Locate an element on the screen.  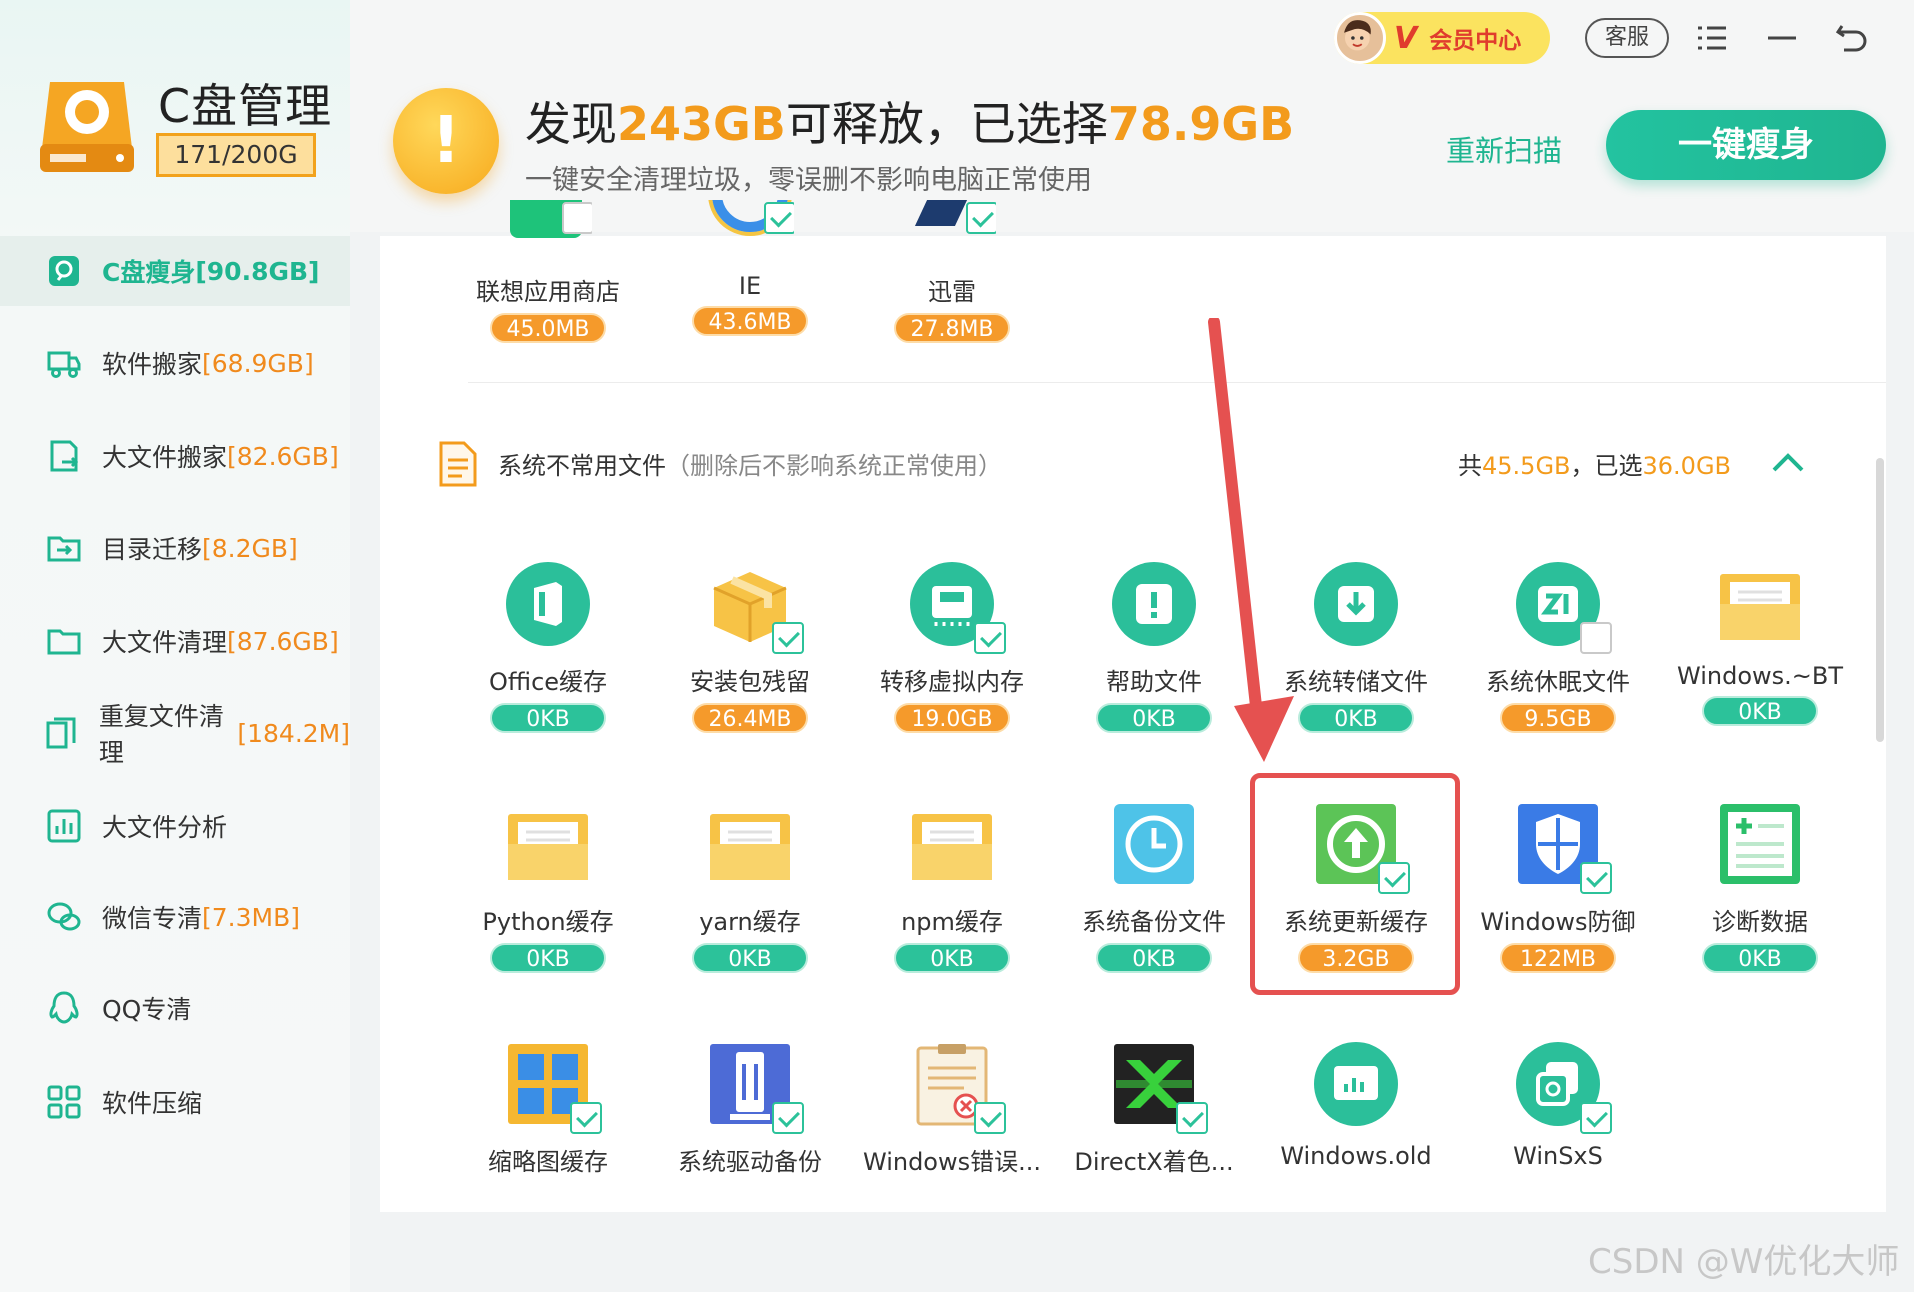
file-item-python-cache: Python缓存 0KB is located at coordinates (548, 886).